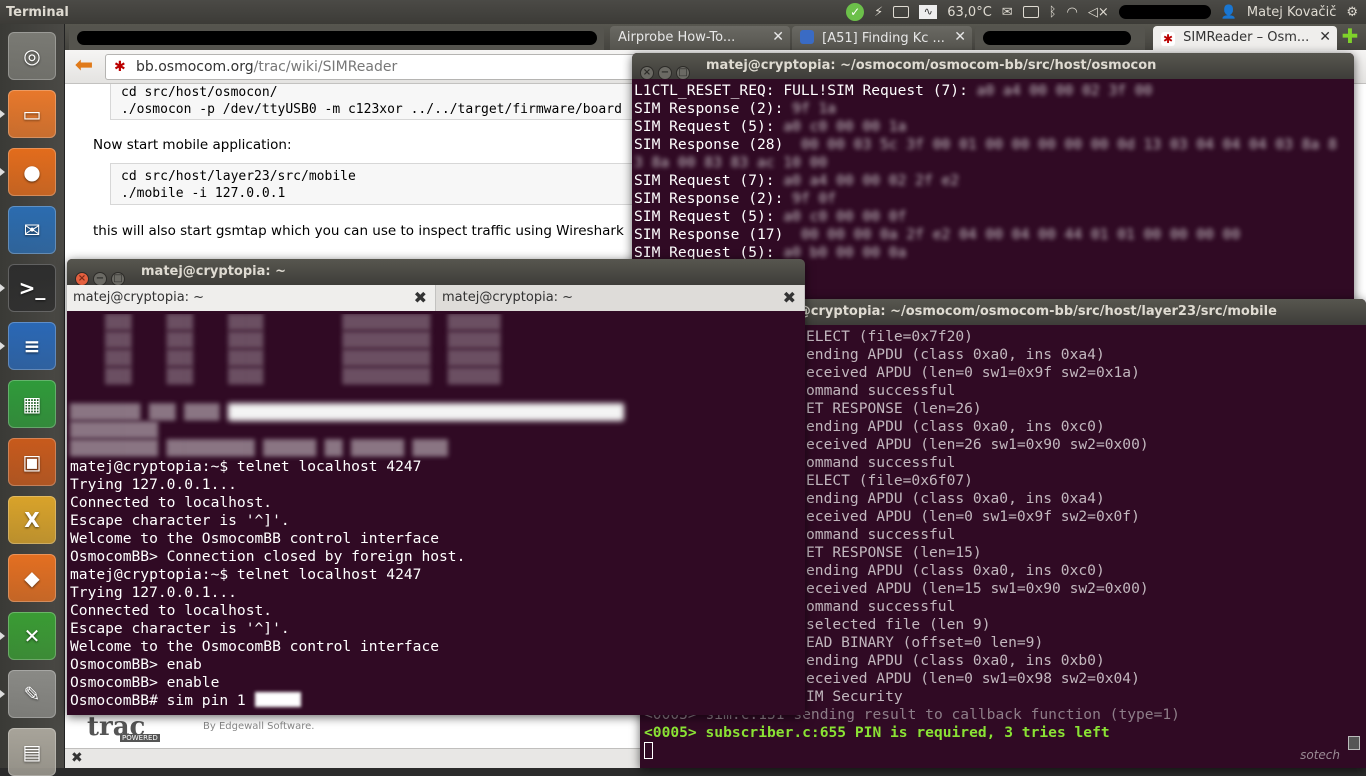  Describe the element at coordinates (973, 678) in the screenshot. I see `terminal-line: eceived APDU (len=0 sw1=0x98 sw2=0x04)` at that location.